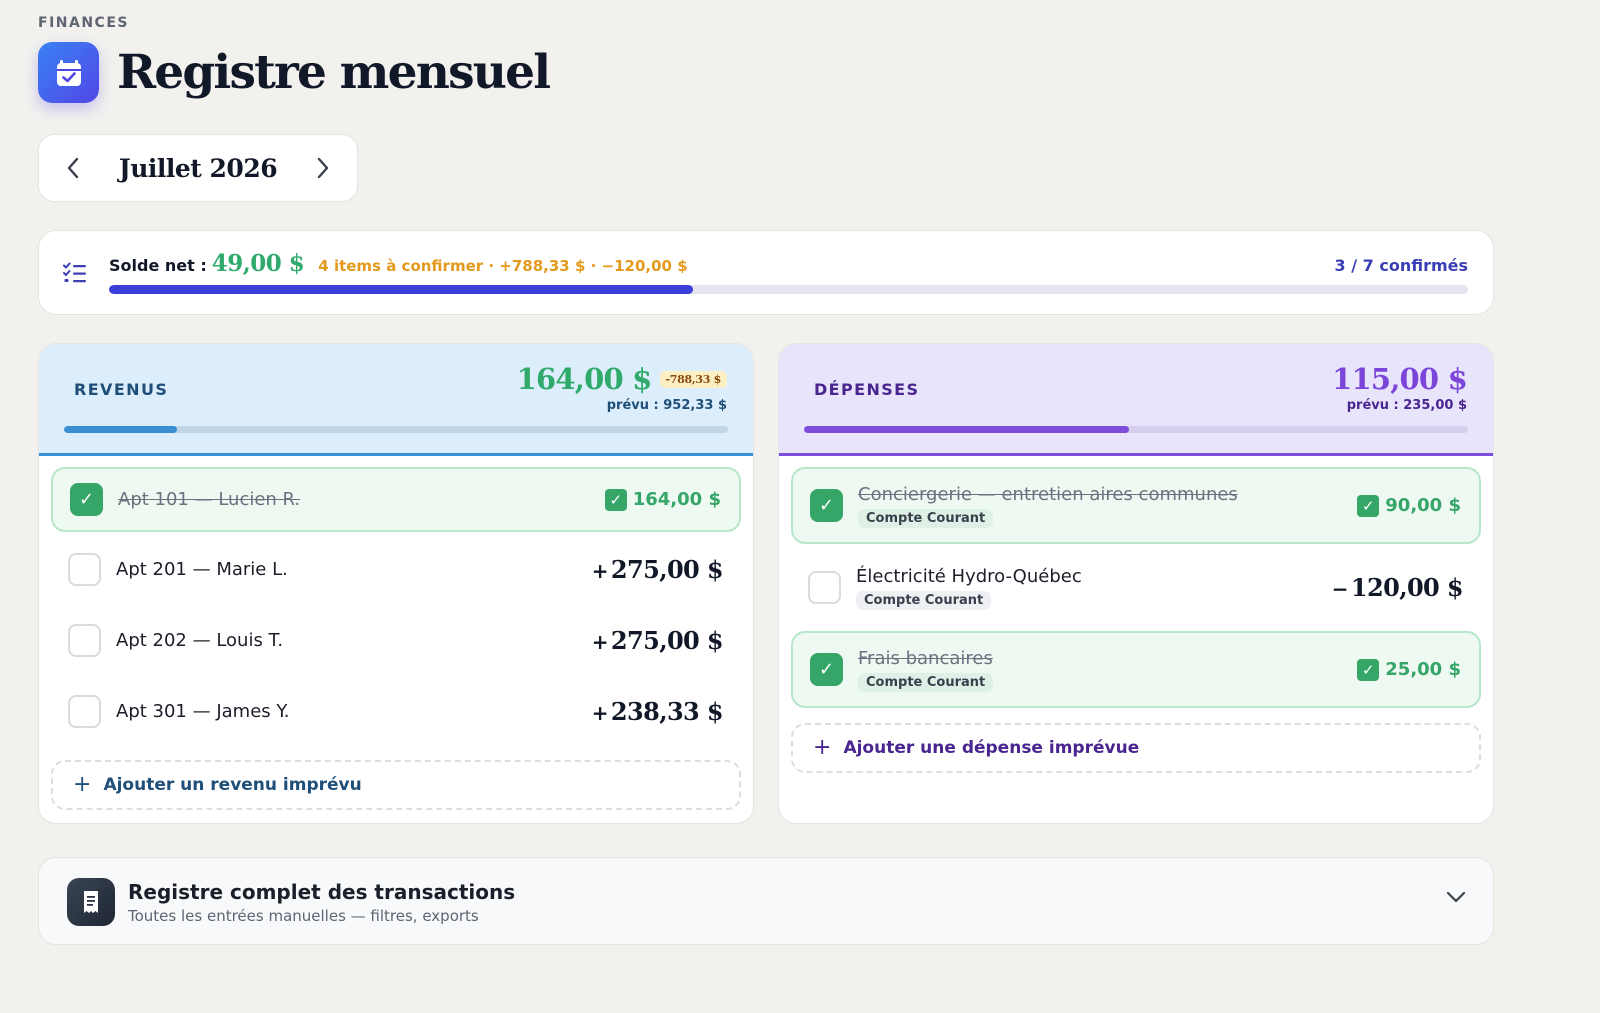  I want to click on depenses-header: DÉPENSES 115,00 $ prévu : 235,00 $, so click(1136, 400).